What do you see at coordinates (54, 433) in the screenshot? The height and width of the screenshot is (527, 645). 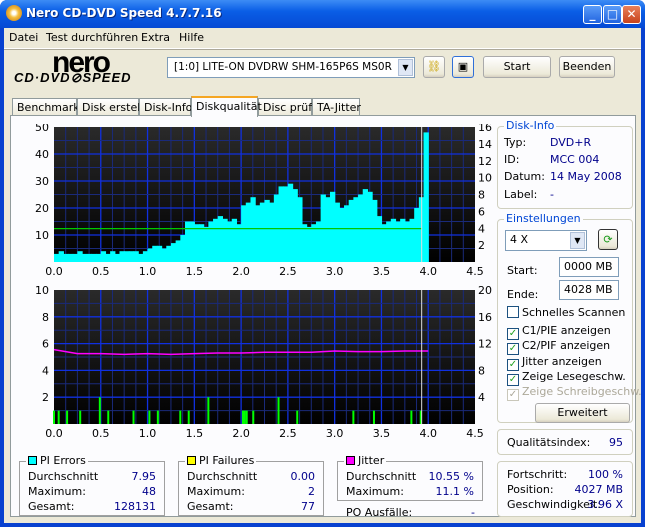 I see `x-tick-label: 0.0` at bounding box center [54, 433].